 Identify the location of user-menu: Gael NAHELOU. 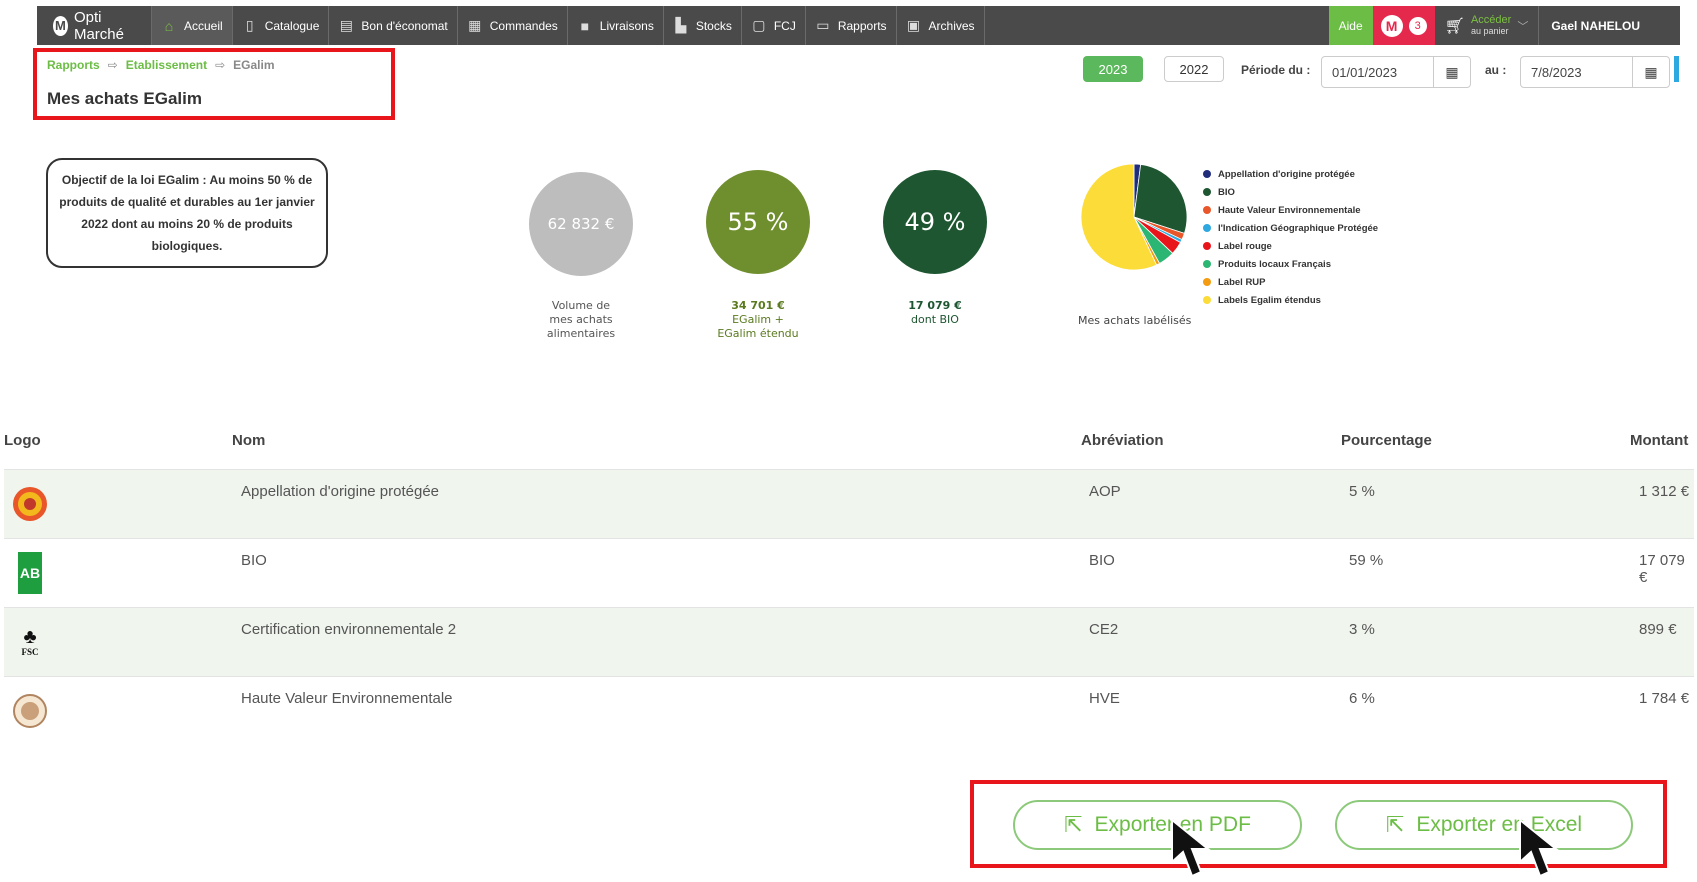
(1609, 25).